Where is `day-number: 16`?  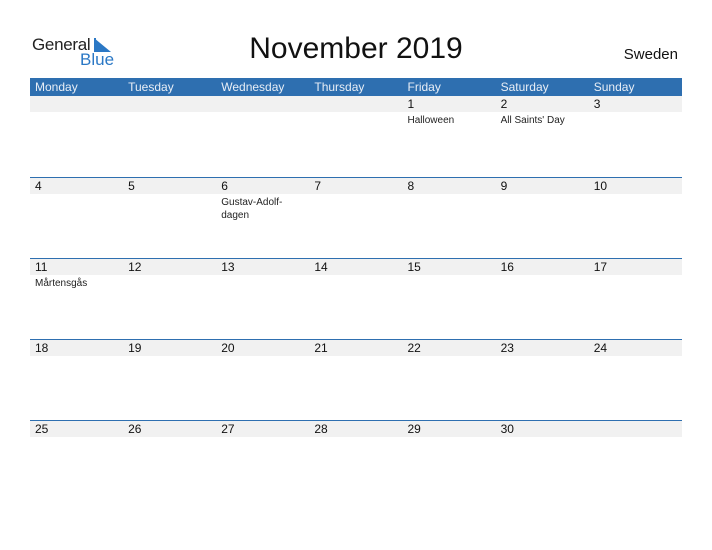 day-number: 16 is located at coordinates (542, 267).